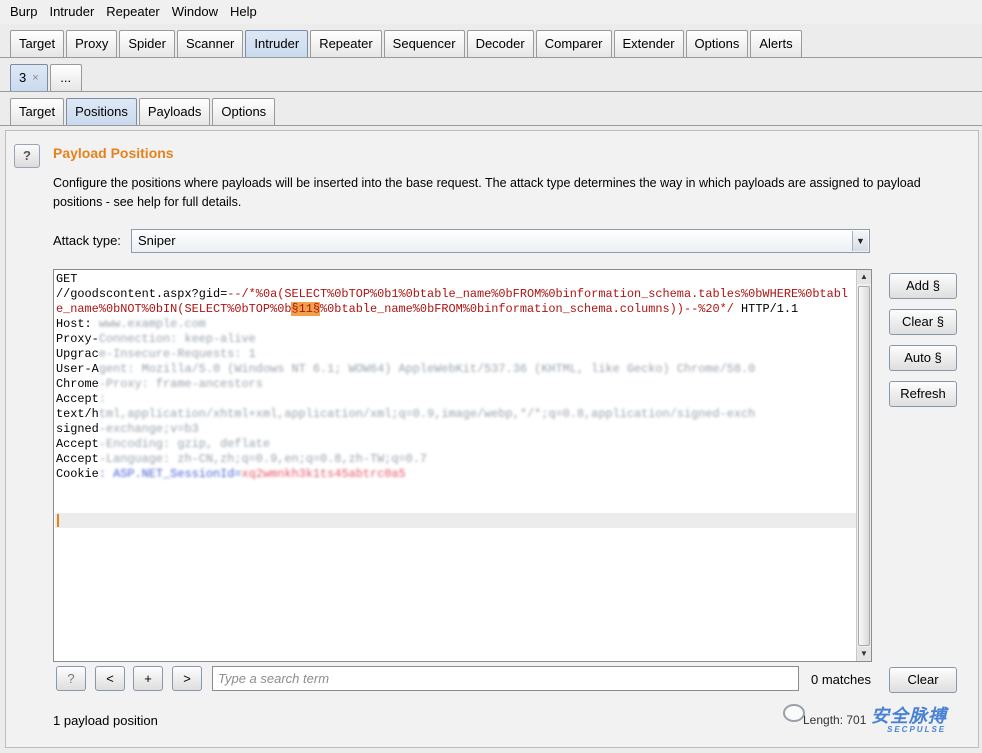 This screenshot has height=753, width=982. What do you see at coordinates (23, 12) in the screenshot?
I see `menu-burp: Burp` at bounding box center [23, 12].